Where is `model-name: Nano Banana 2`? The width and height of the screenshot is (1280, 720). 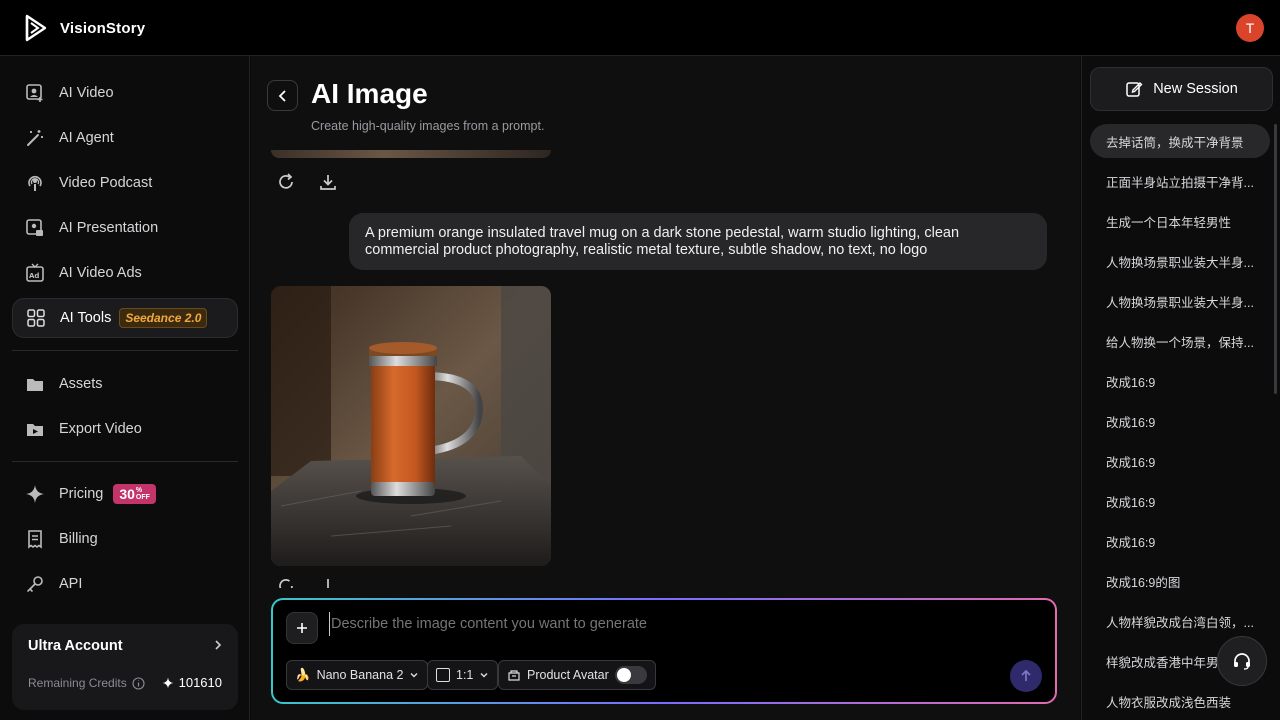 model-name: Nano Banana 2 is located at coordinates (360, 675).